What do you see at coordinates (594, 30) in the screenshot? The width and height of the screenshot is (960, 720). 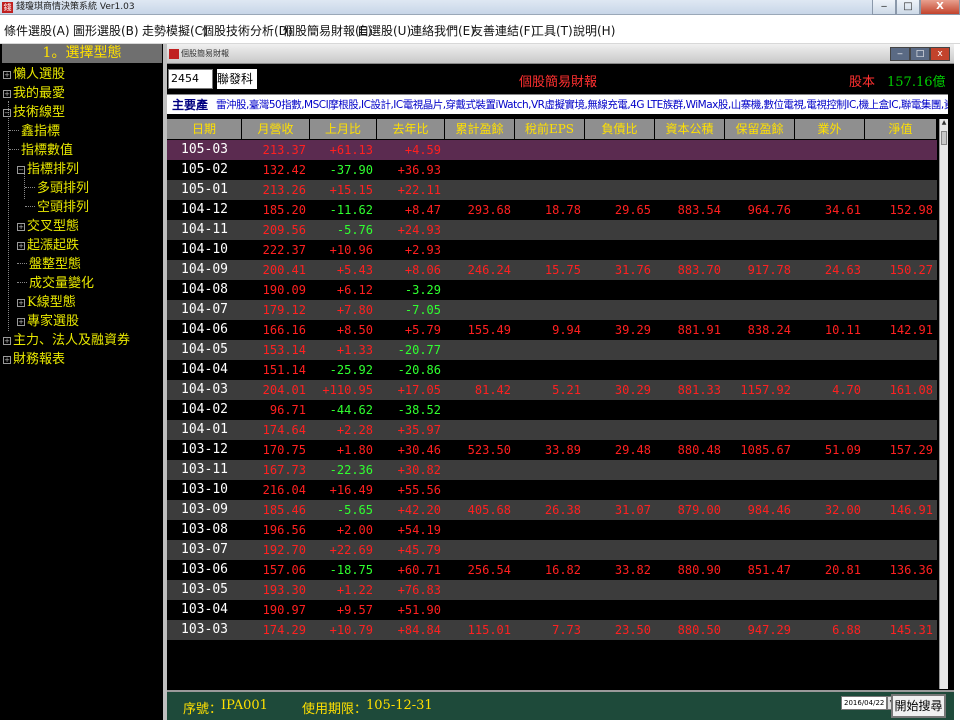 I see `menu-help: 說明(H)` at bounding box center [594, 30].